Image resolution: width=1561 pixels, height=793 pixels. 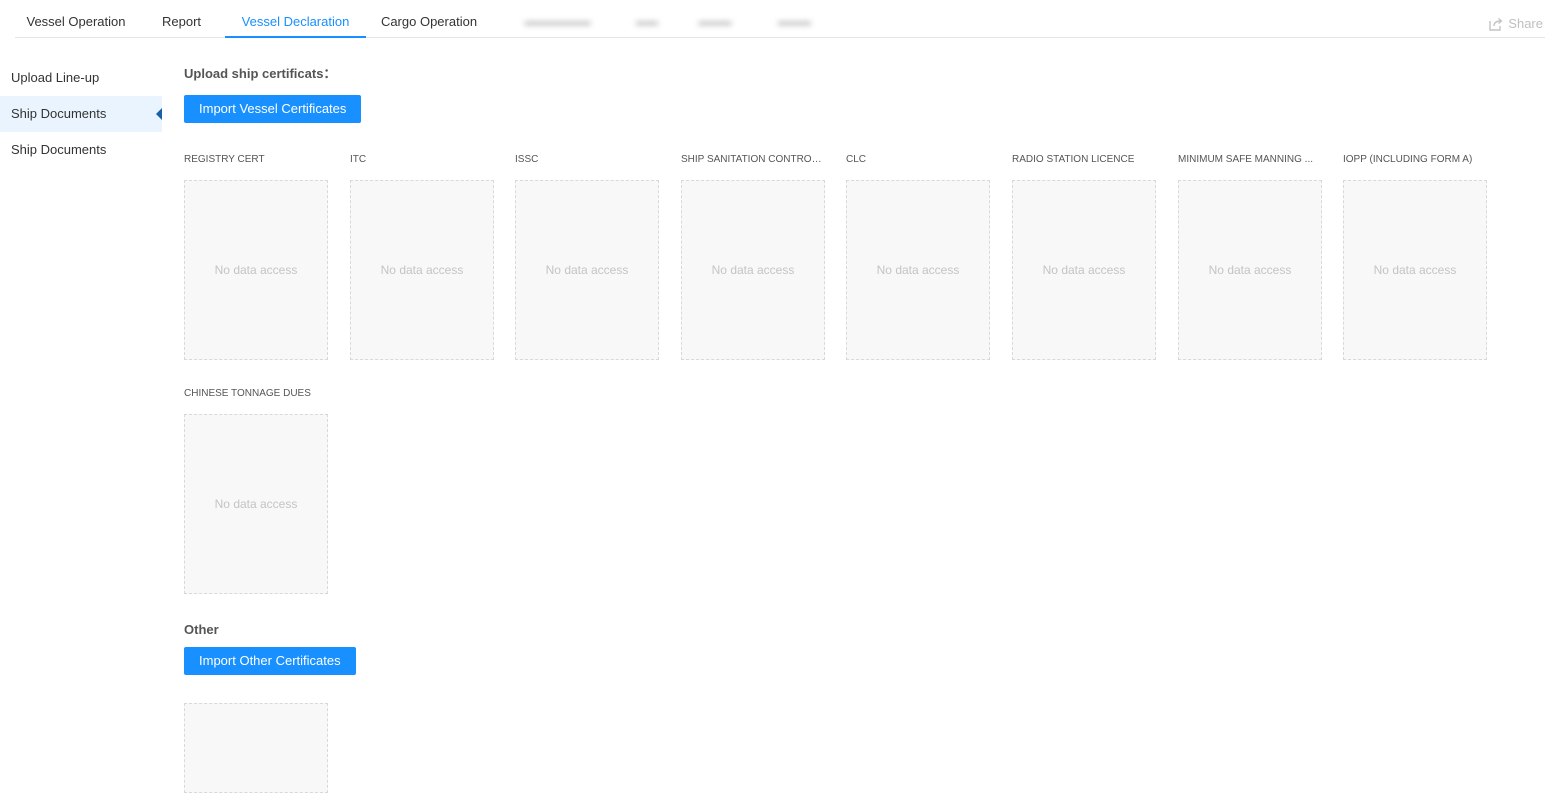 I want to click on certificate-card-iopp: IOPP (INCLUDING FORM A) No data access, so click(x=1415, y=256).